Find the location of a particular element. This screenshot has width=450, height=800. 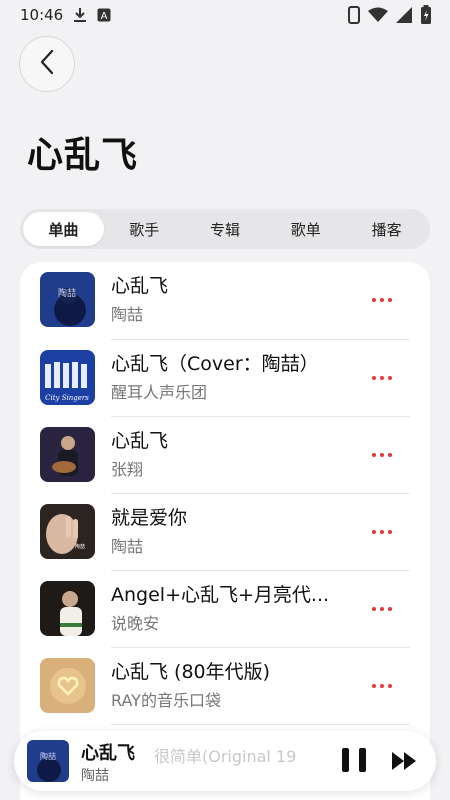

page-title: 心乱飞 is located at coordinates (83, 155).